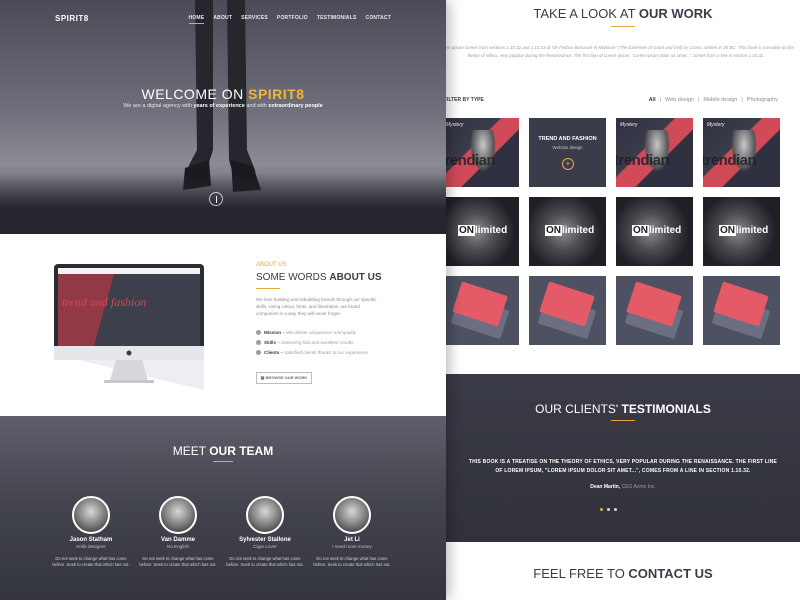 Image resolution: width=800 pixels, height=600 pixels. What do you see at coordinates (256, 106) in the screenshot?
I see `tagline-part: and with` at bounding box center [256, 106].